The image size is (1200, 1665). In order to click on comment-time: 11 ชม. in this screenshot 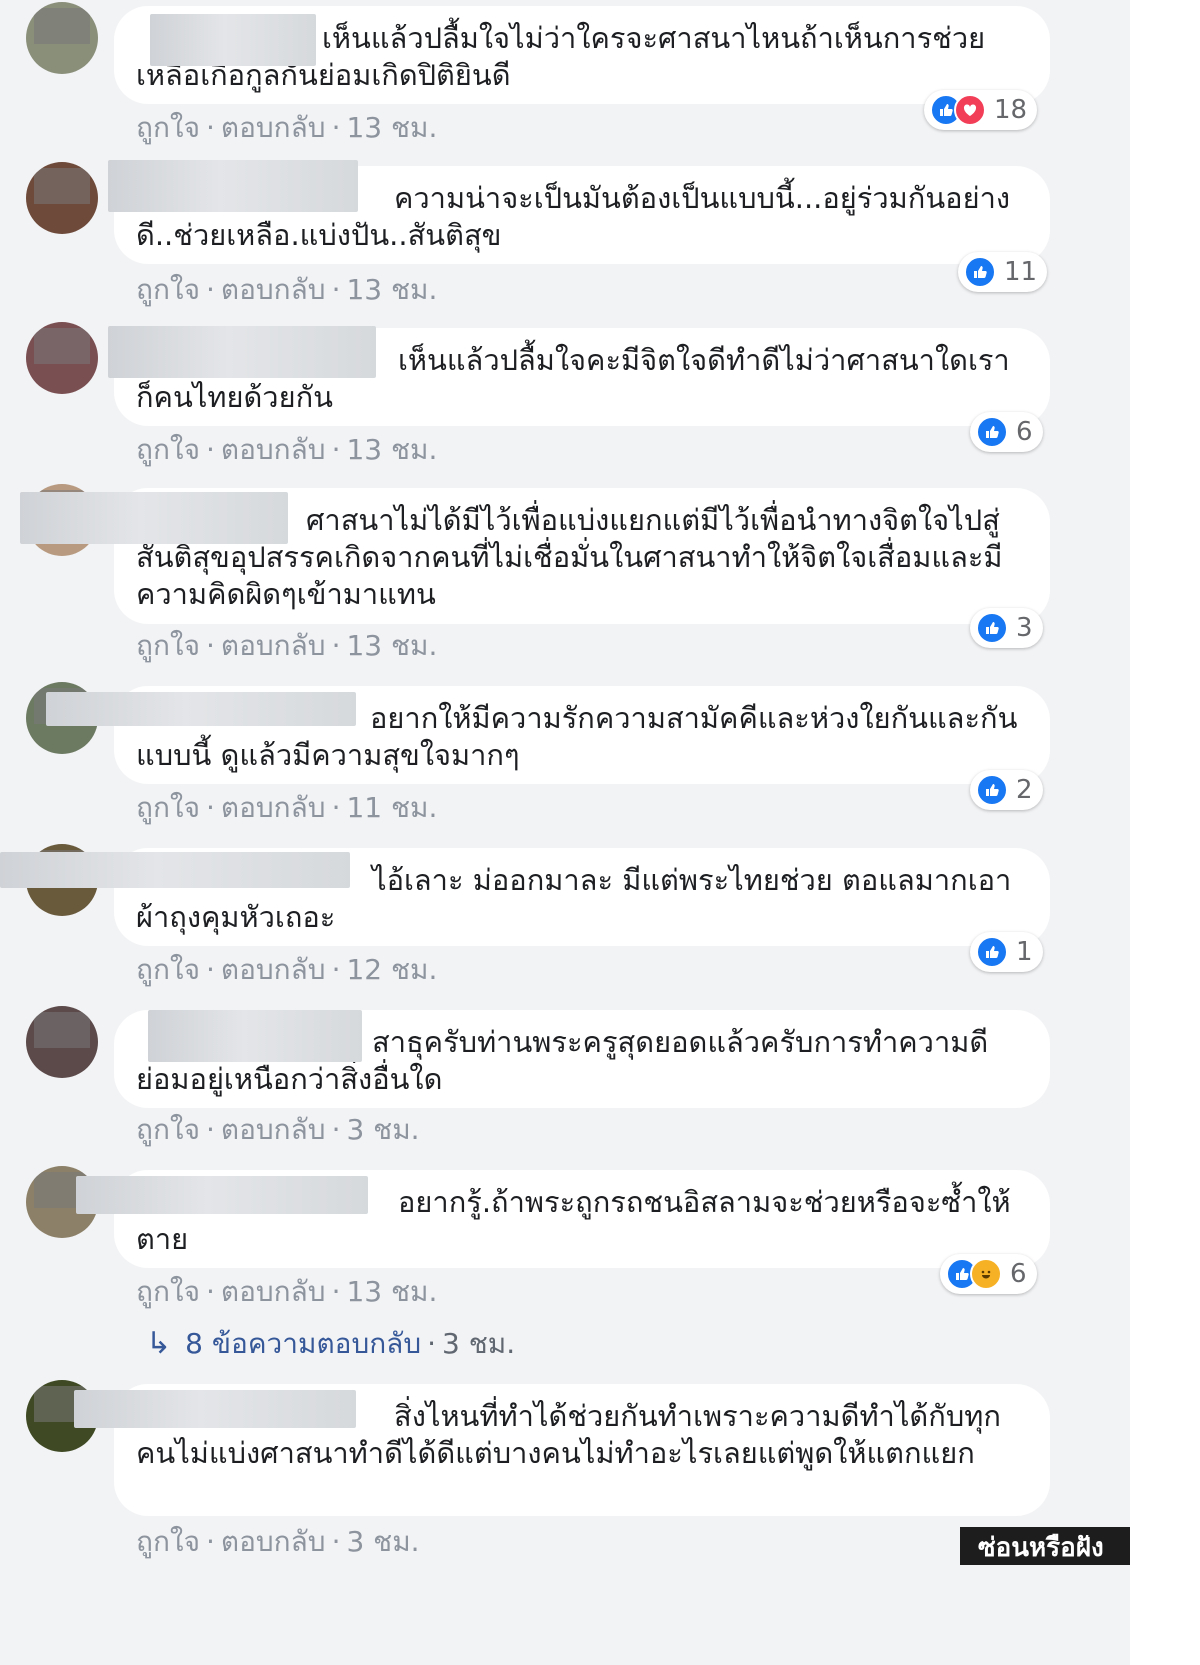, I will do `click(391, 807)`.